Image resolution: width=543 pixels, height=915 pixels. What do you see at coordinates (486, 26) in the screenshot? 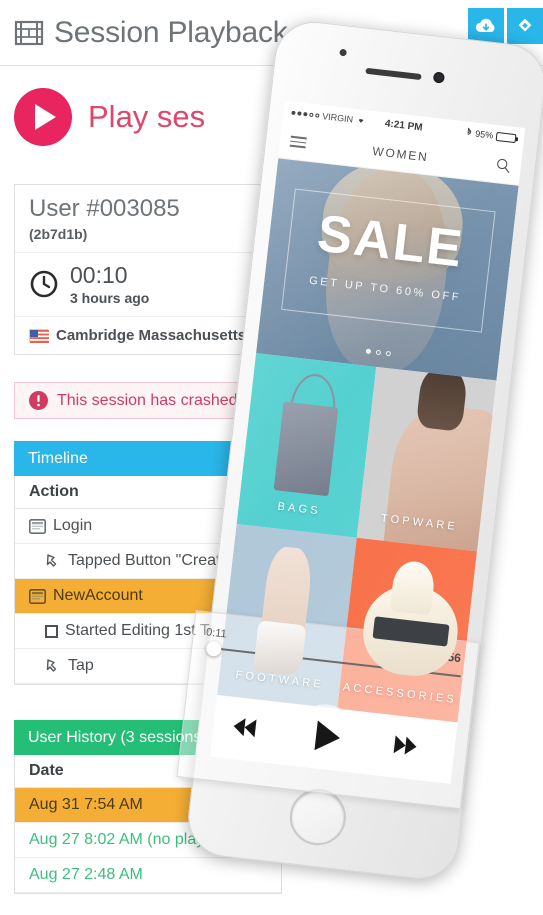
I see `cloud-download-icon` at bounding box center [486, 26].